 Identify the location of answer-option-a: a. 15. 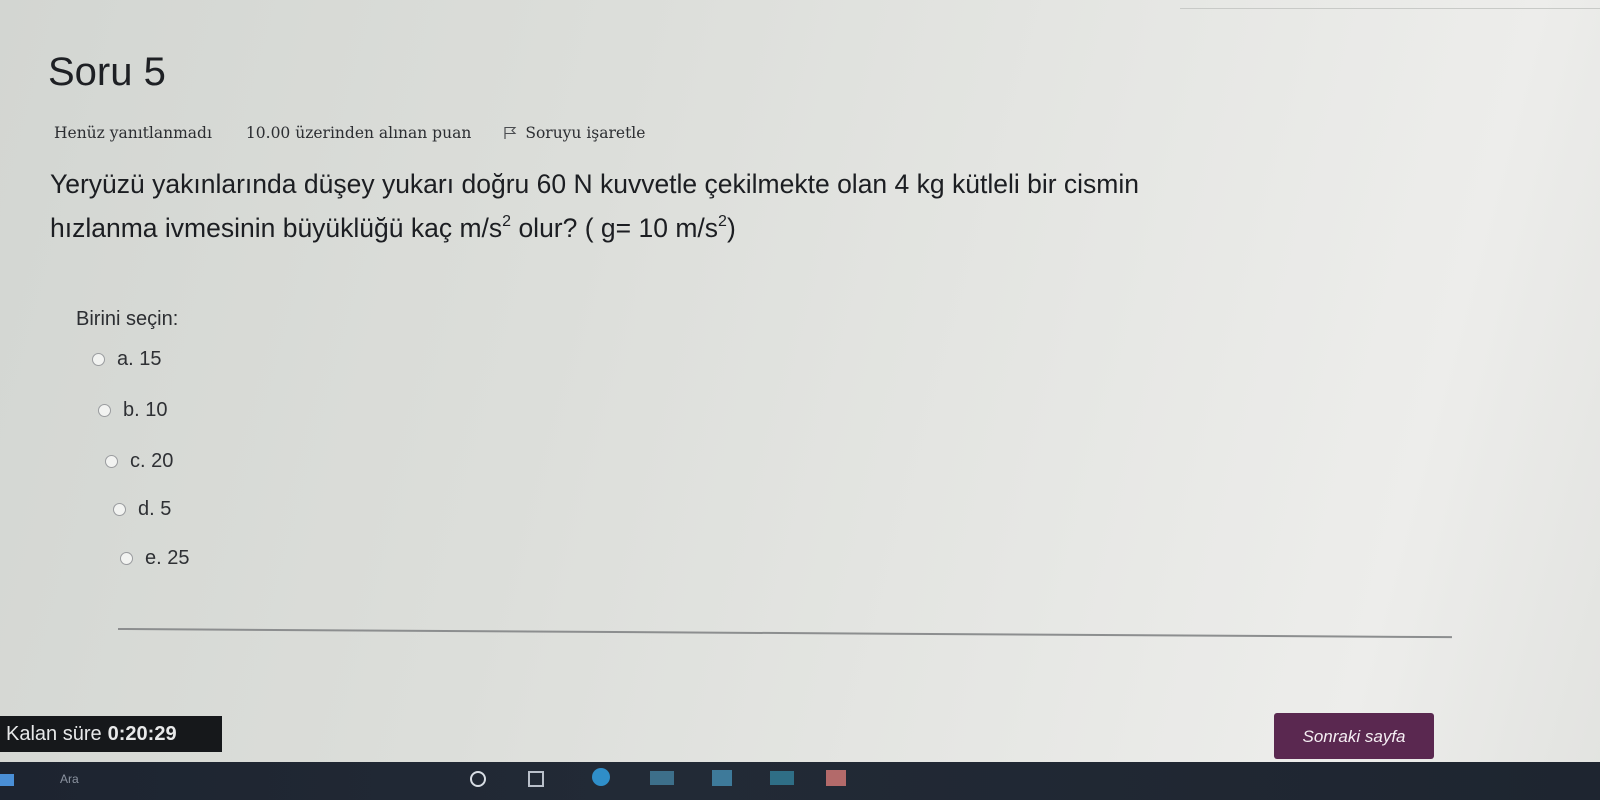
(126, 359).